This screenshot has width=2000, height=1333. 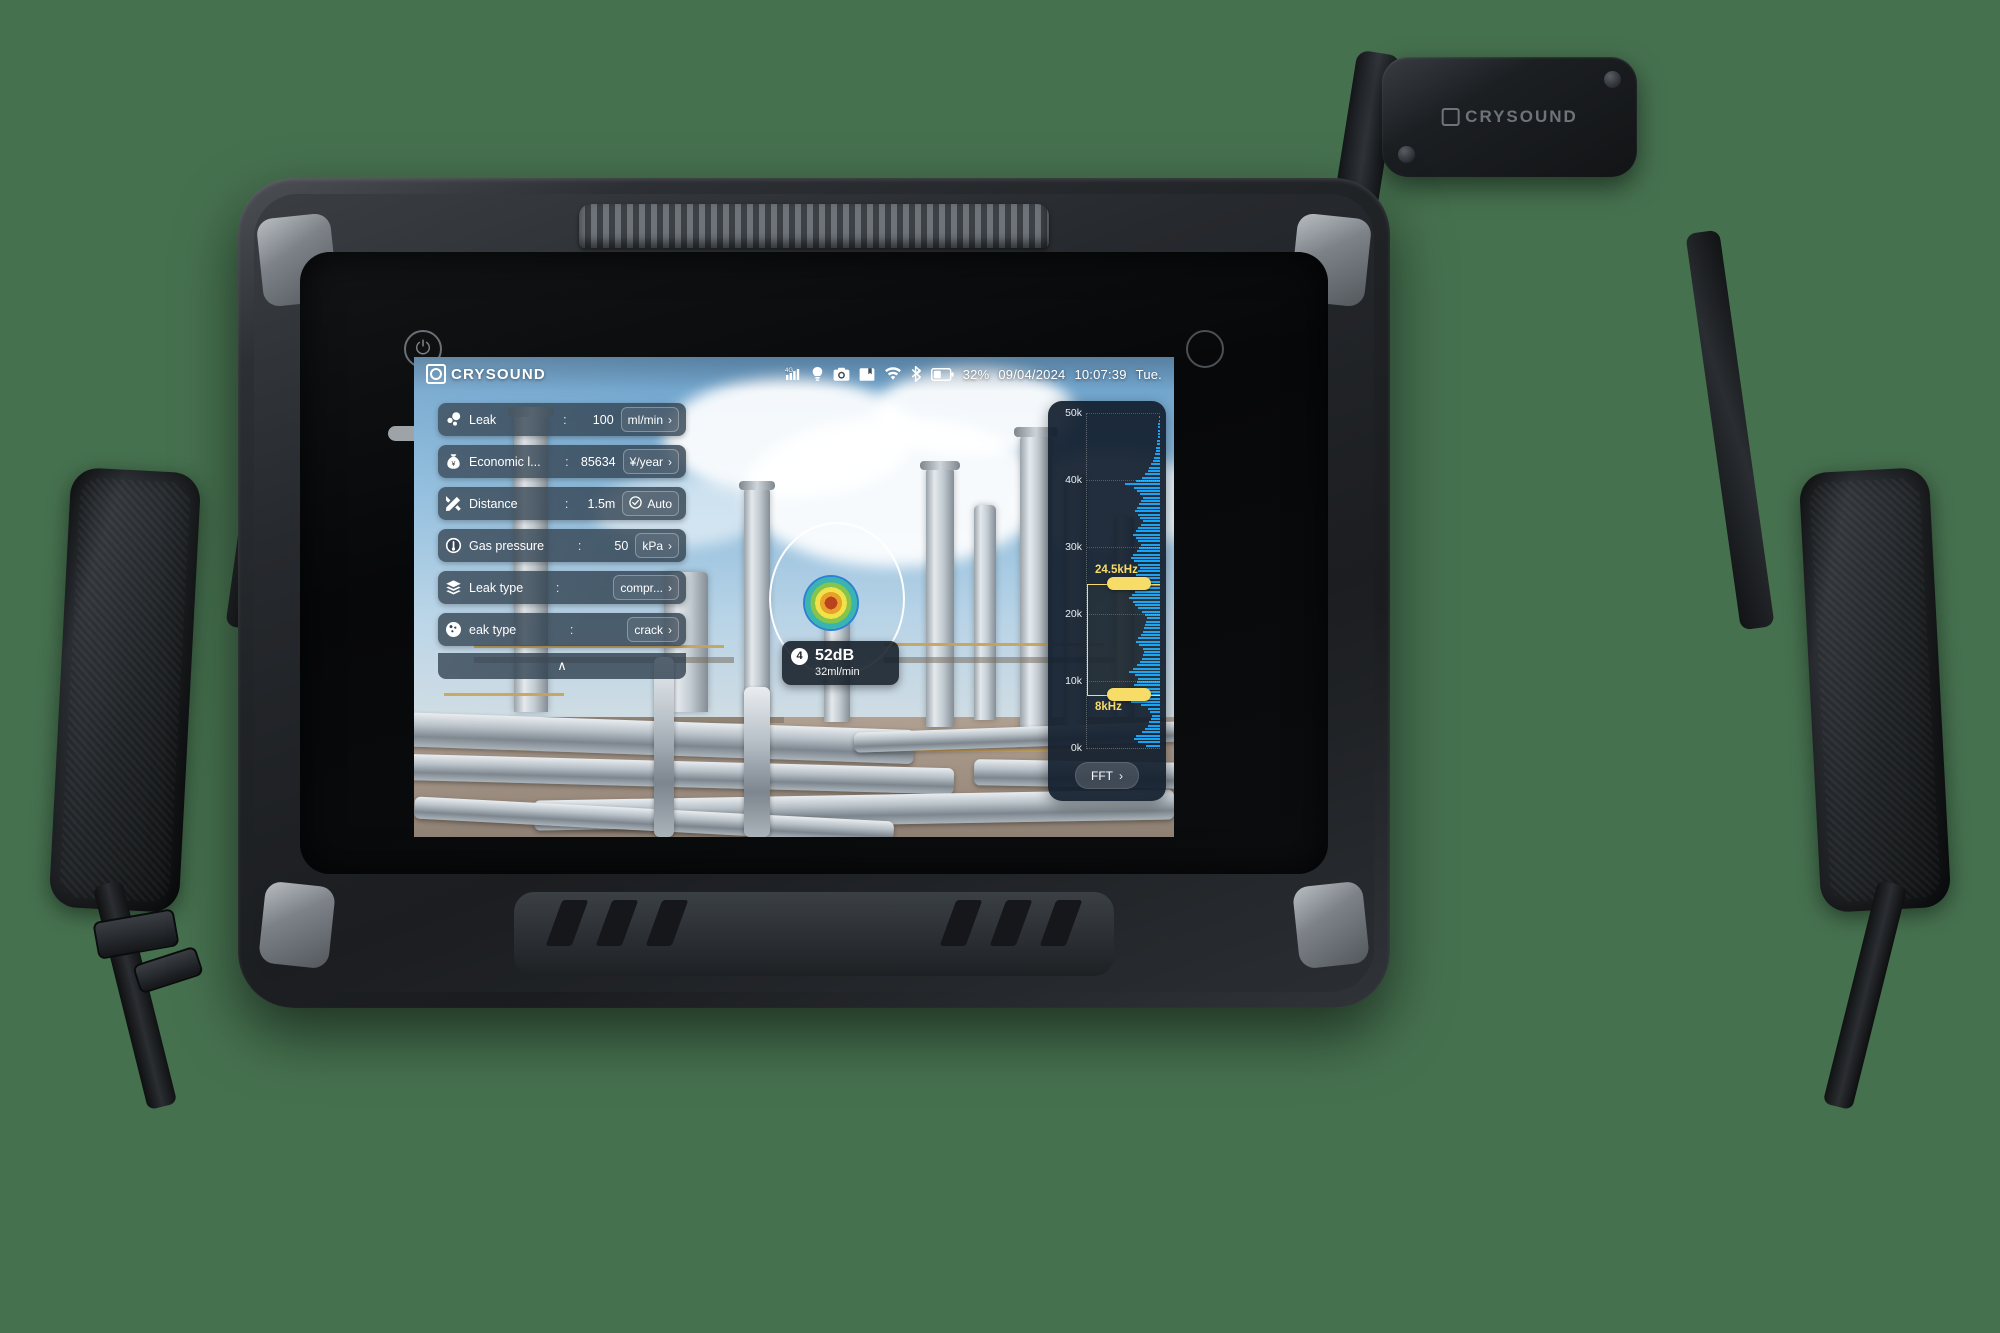 What do you see at coordinates (562, 419) in the screenshot?
I see `param-row-leak: Leak : 100 ml/min ›` at bounding box center [562, 419].